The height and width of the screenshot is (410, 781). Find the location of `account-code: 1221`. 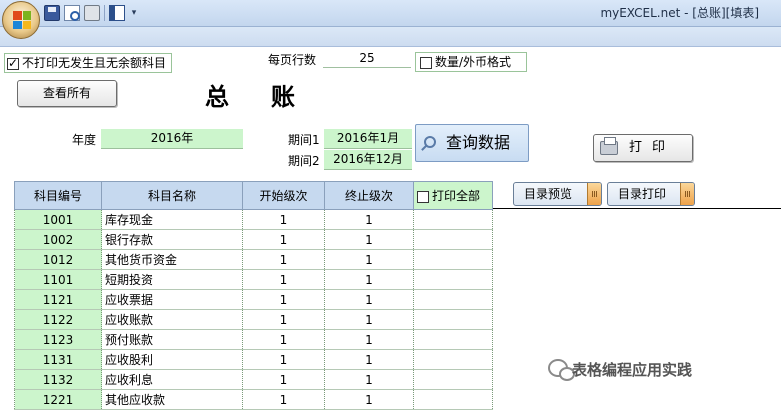

account-code: 1221 is located at coordinates (58, 399).